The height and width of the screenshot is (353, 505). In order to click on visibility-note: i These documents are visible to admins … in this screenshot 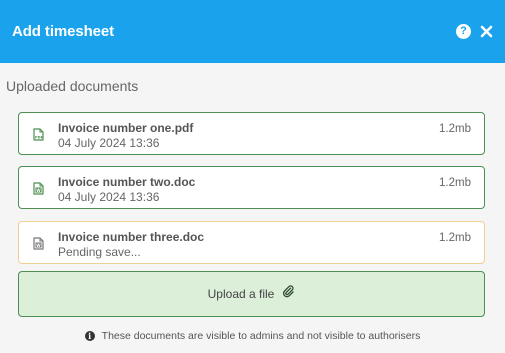, I will do `click(252, 336)`.